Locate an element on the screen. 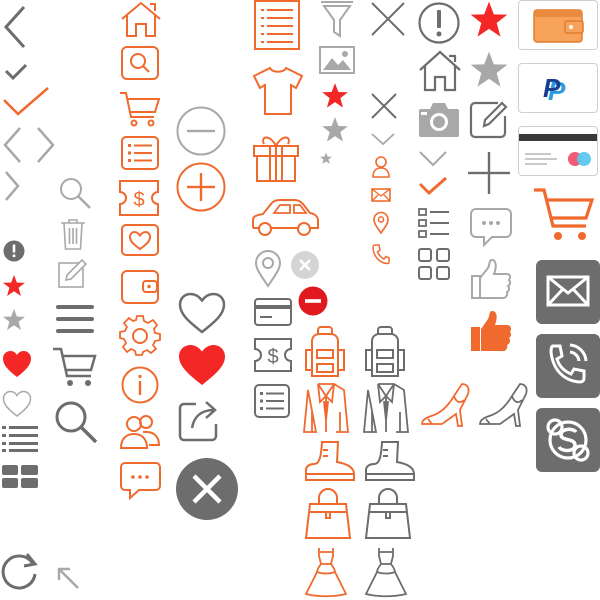  heart-icon is located at coordinates (17, 364).